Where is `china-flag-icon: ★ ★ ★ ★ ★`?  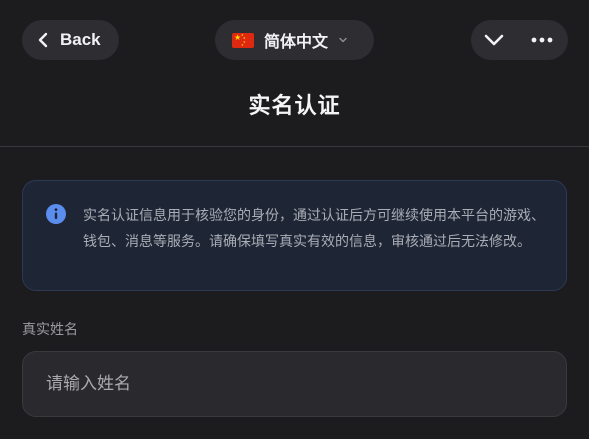 china-flag-icon: ★ ★ ★ ★ ★ is located at coordinates (243, 40).